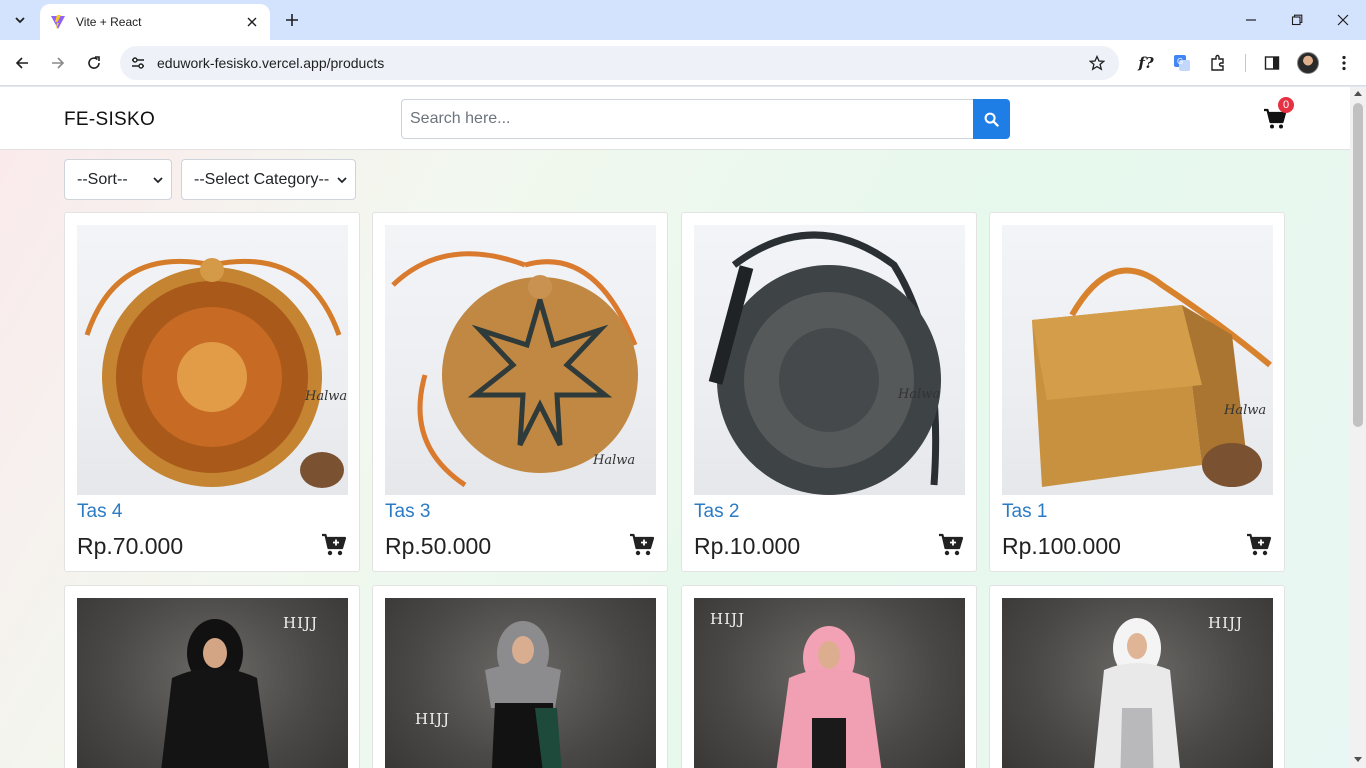  I want to click on svg-text: G, so click(1180, 61).